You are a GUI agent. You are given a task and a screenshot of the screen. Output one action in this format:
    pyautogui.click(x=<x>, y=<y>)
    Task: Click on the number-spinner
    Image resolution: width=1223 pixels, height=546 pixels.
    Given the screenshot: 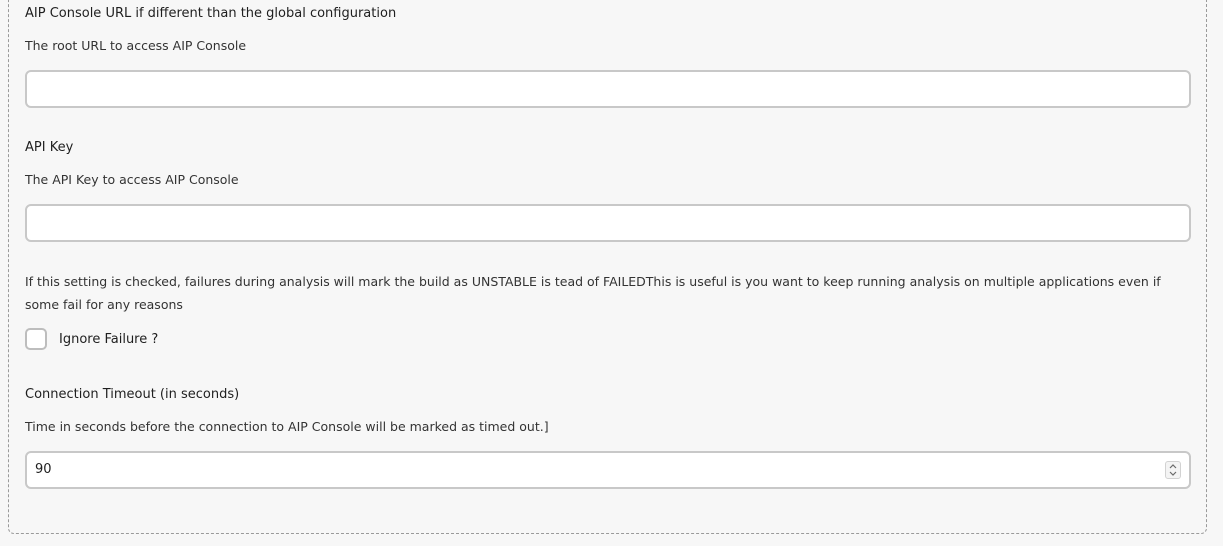 What is the action you would take?
    pyautogui.click(x=1173, y=470)
    